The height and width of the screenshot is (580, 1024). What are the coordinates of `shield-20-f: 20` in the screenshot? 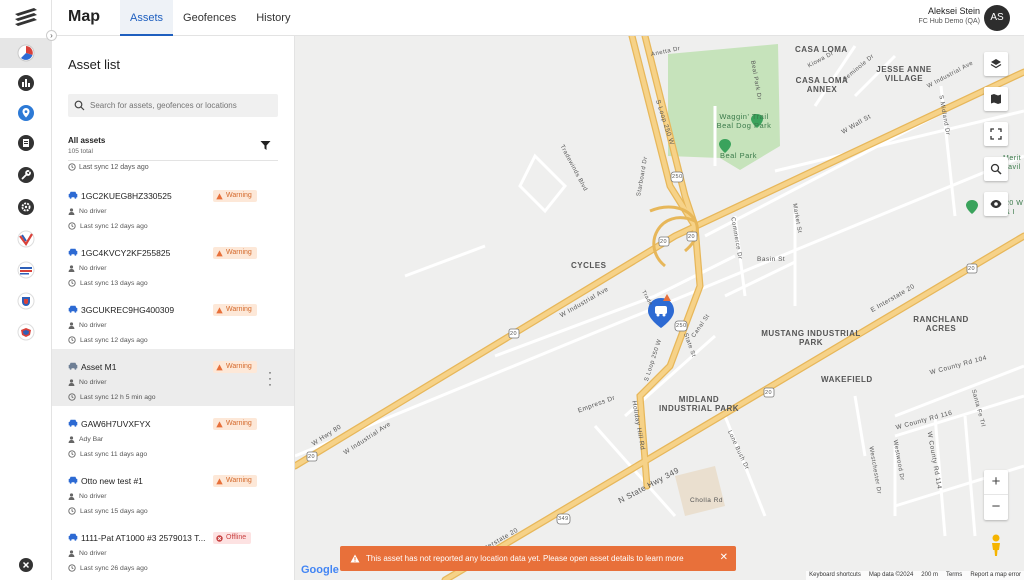 It's located at (769, 393).